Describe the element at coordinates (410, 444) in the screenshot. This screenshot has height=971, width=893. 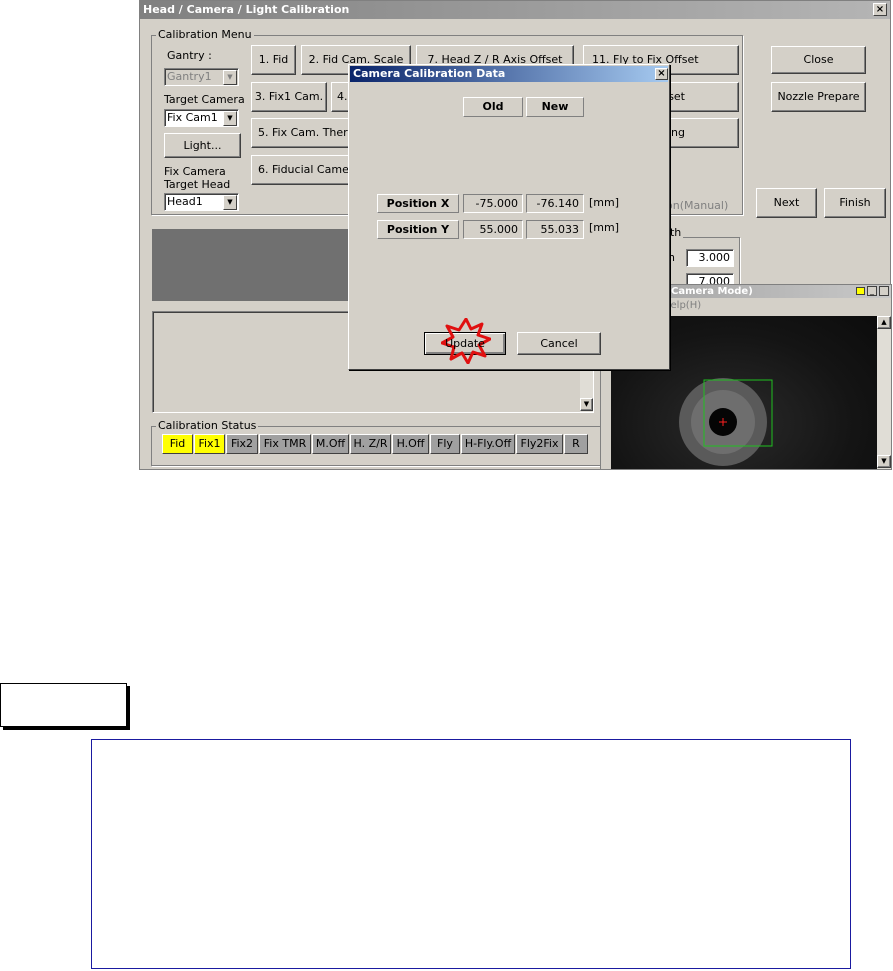
I see `status-chip: H.Off` at that location.